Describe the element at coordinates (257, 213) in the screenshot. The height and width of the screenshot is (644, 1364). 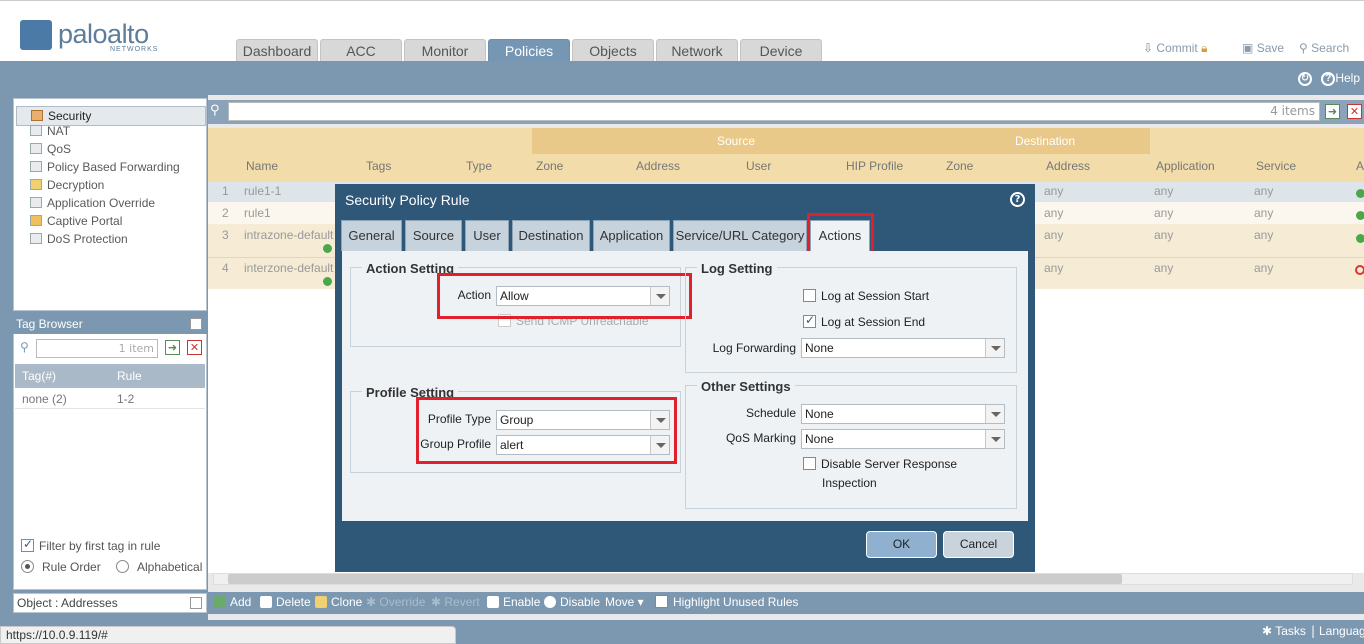
I see `rule-name: rule1` at that location.